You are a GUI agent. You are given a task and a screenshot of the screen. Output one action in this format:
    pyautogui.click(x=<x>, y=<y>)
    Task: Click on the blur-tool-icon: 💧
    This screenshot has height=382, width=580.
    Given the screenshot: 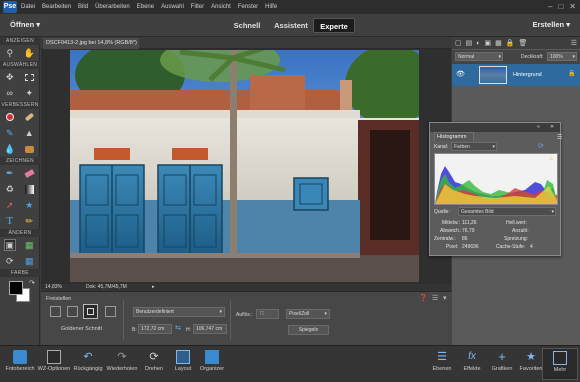 What is the action you would take?
    pyautogui.click(x=10, y=149)
    